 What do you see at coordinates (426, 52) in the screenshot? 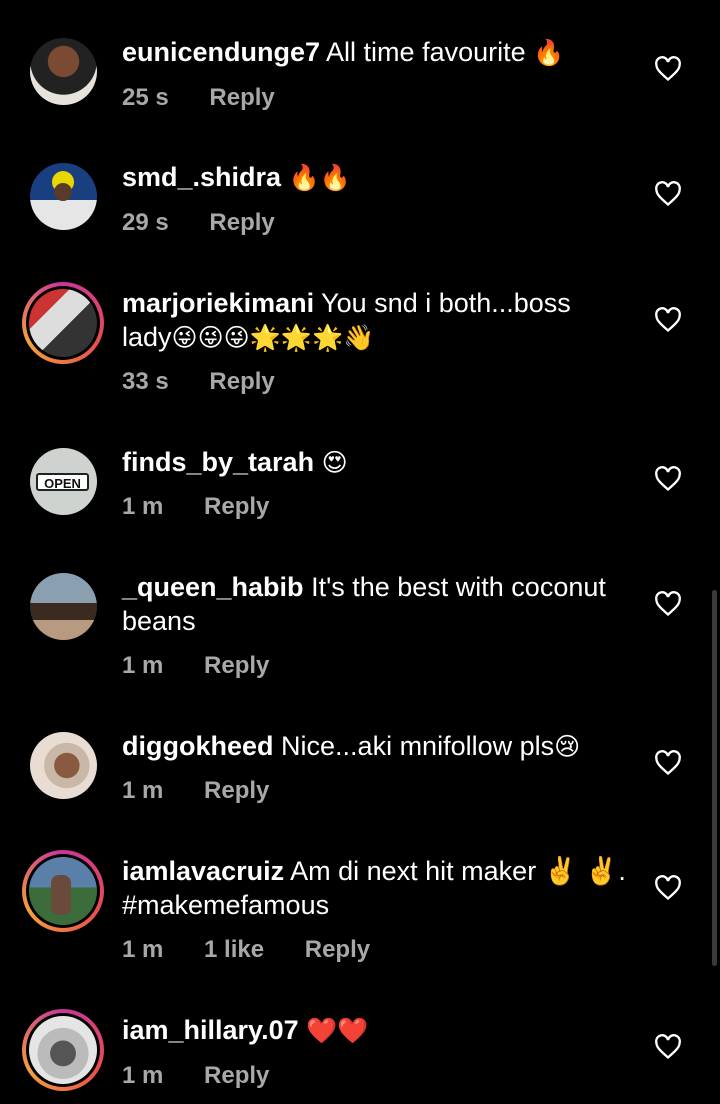
I see `comment-text: All time favourite` at bounding box center [426, 52].